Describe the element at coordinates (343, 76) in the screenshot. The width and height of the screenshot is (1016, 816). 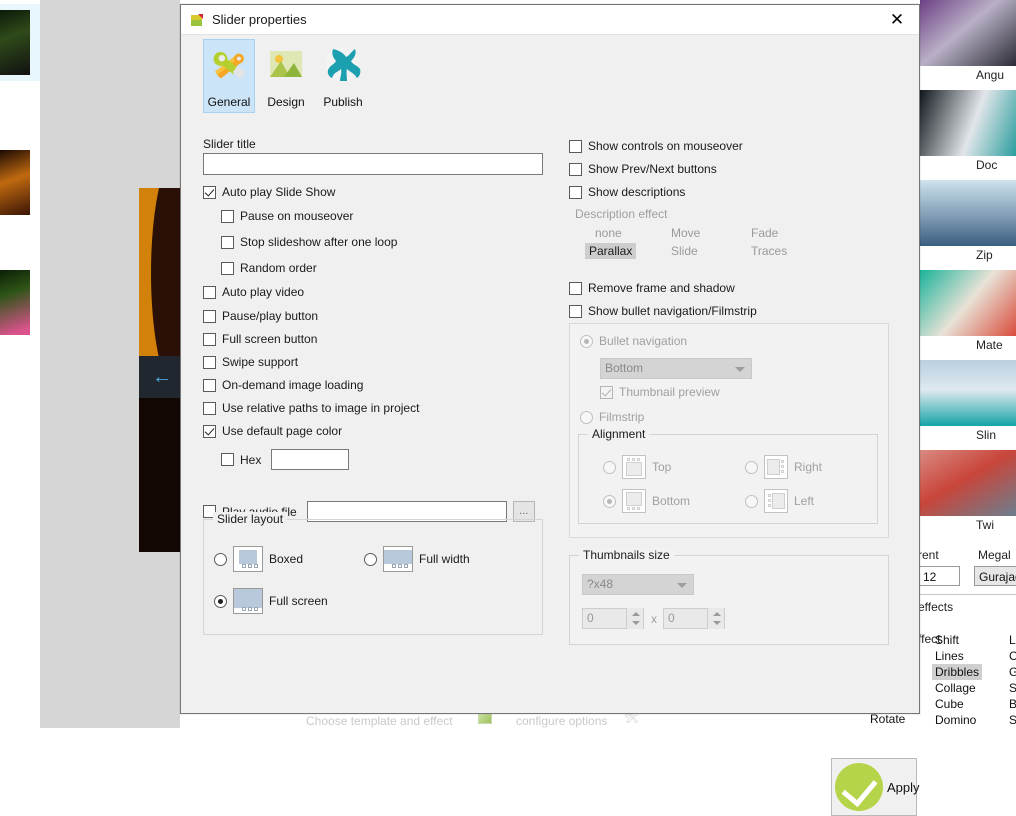
I see `tab-publish: Publish` at that location.